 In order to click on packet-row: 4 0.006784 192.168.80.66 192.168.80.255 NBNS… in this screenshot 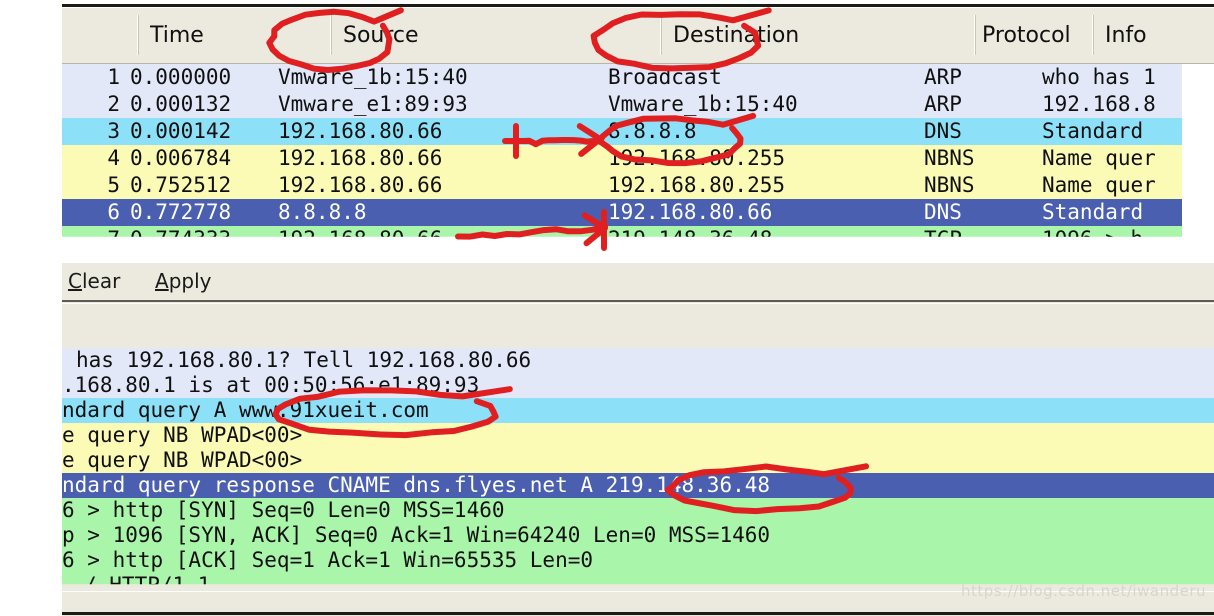, I will do `click(622, 158)`.